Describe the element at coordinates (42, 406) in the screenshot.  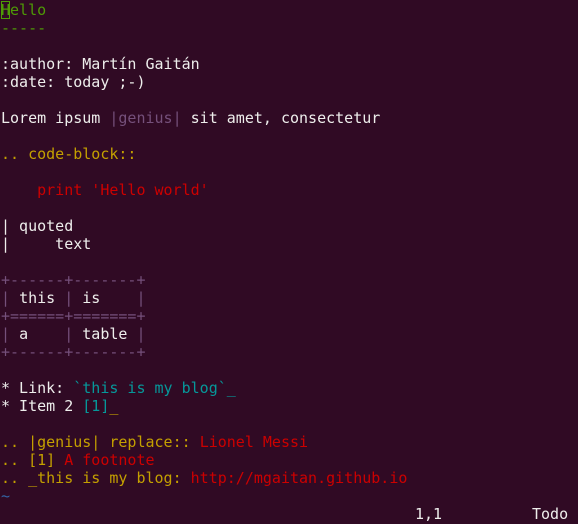
I see `list-item-text: * Item 2` at that location.